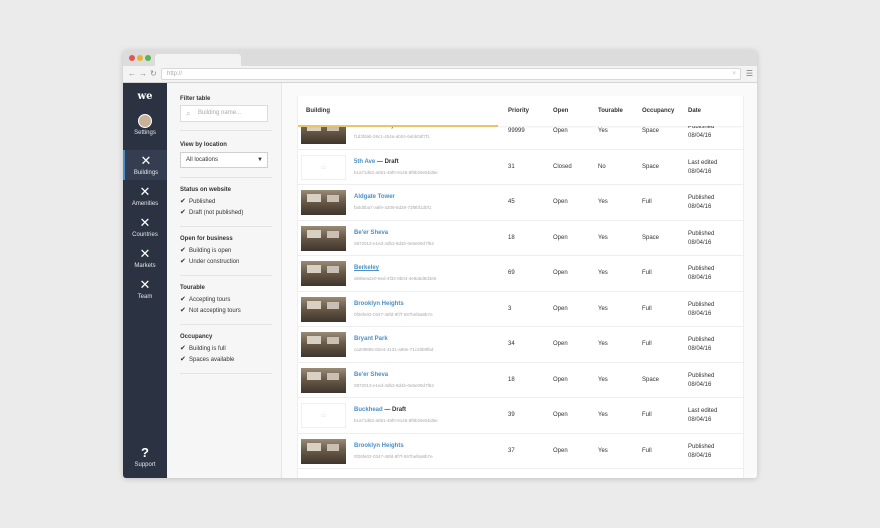 This screenshot has width=880, height=528. Describe the element at coordinates (396, 172) in the screenshot. I see `building-id: b1a71d62-a081-46f0-9146-8f9b29e5bd5e` at that location.